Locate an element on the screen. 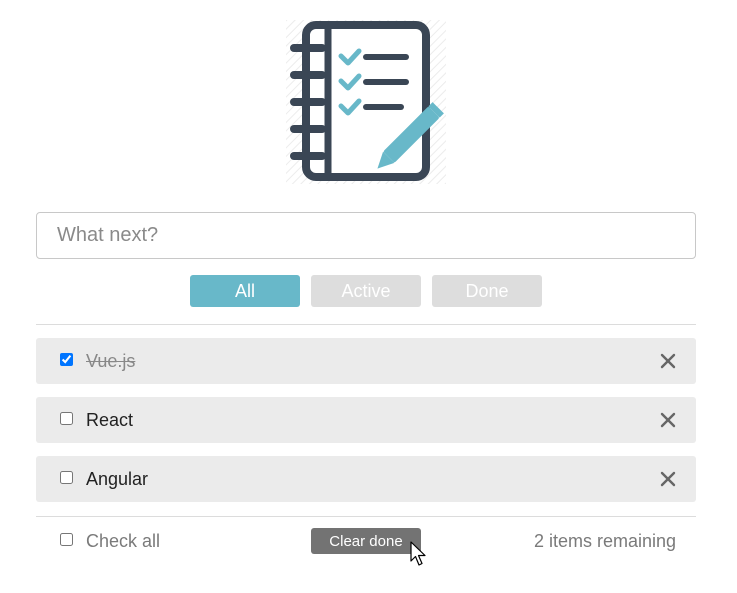  clear-done-button: Clear done is located at coordinates (366, 541).